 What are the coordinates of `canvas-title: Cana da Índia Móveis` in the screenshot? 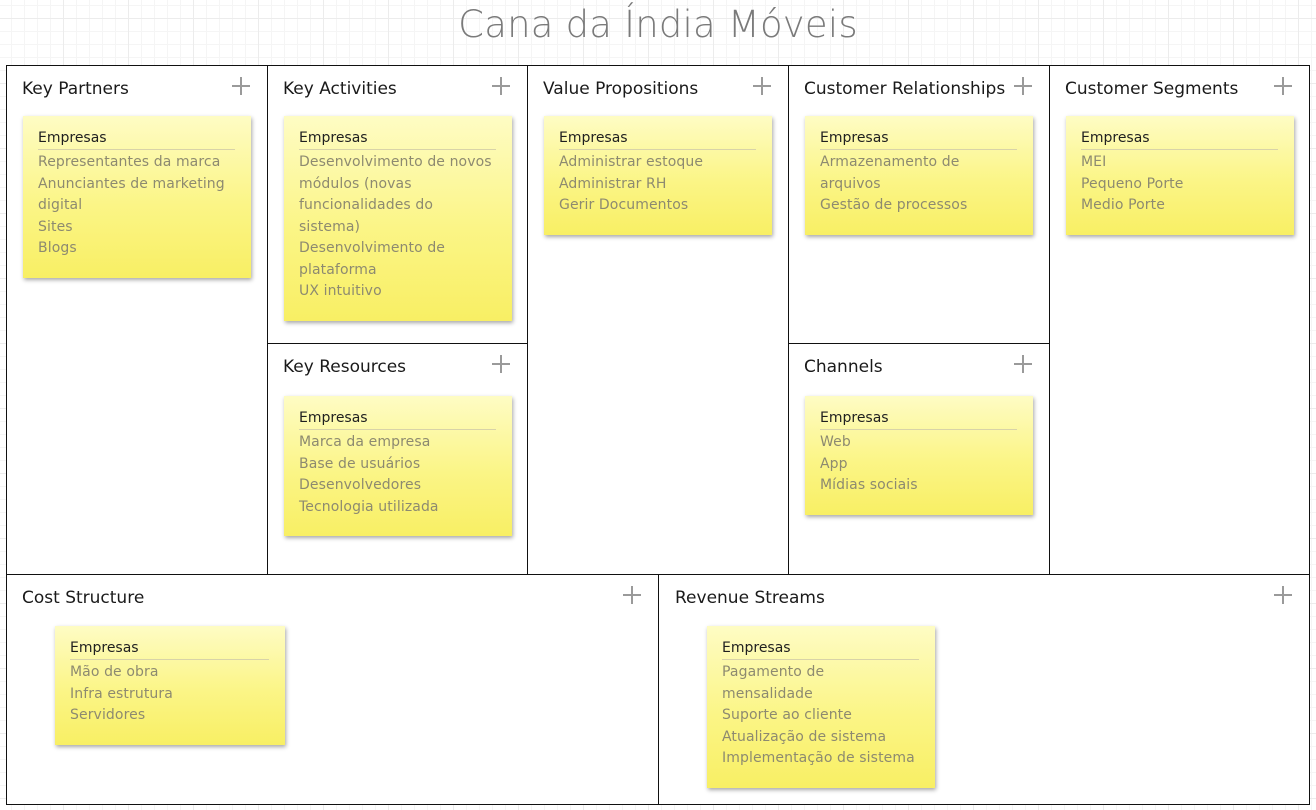 It's located at (658, 24).